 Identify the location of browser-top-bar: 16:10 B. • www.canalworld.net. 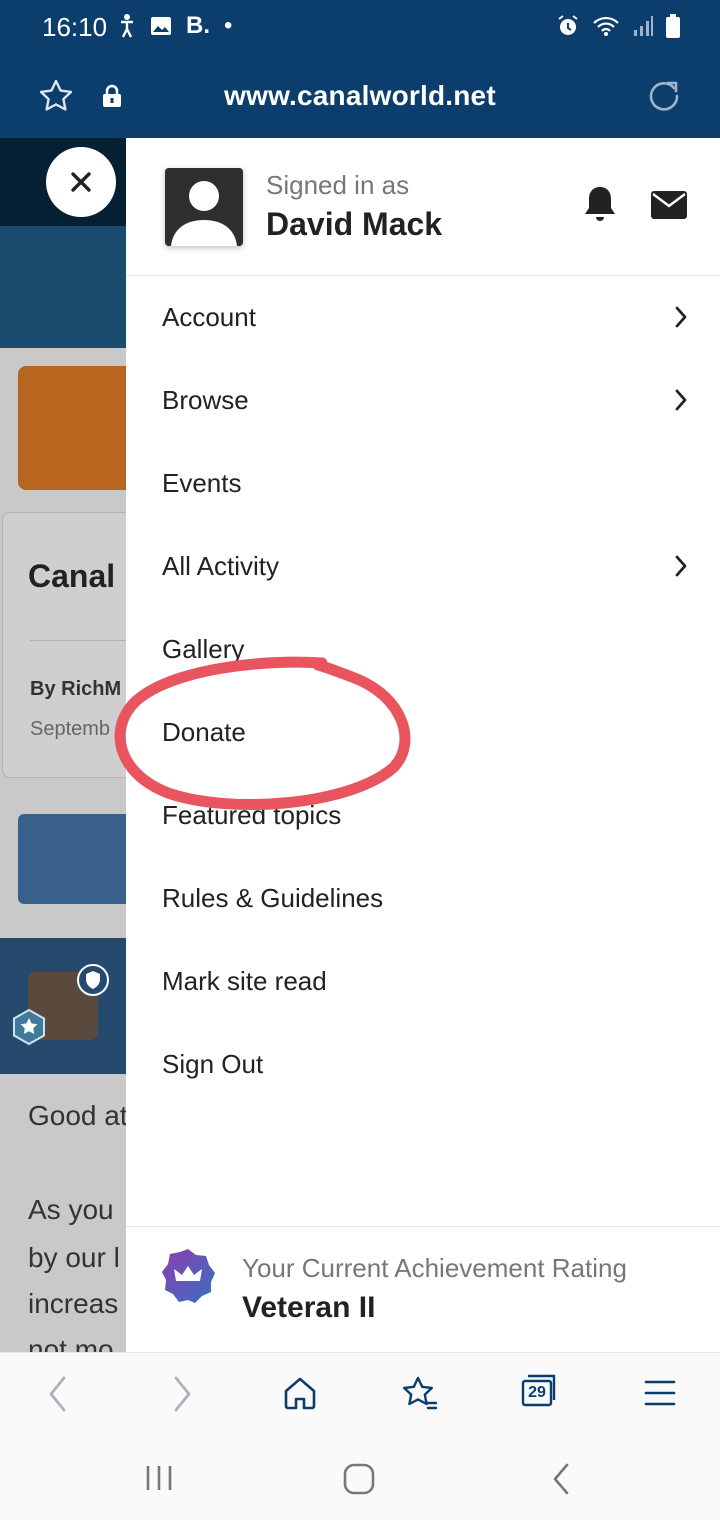
(360, 69).